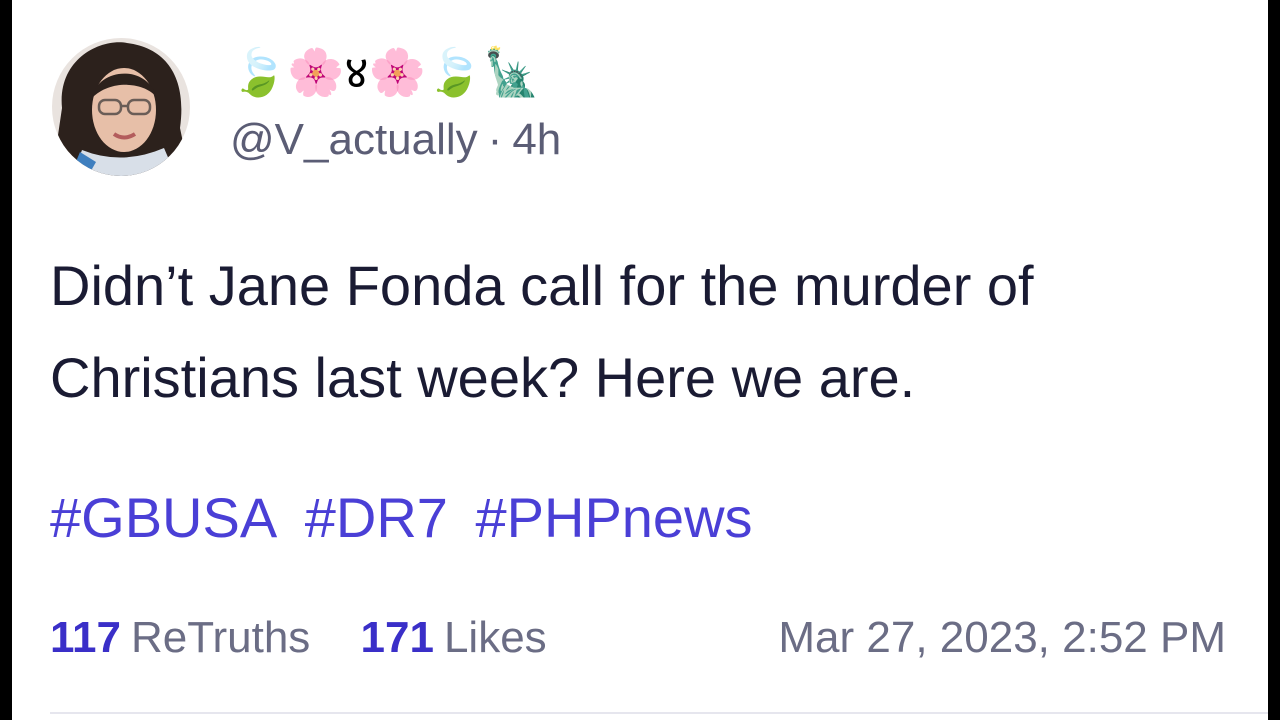 Image resolution: width=1280 pixels, height=720 pixels. I want to click on handle: @V_actually, so click(354, 139).